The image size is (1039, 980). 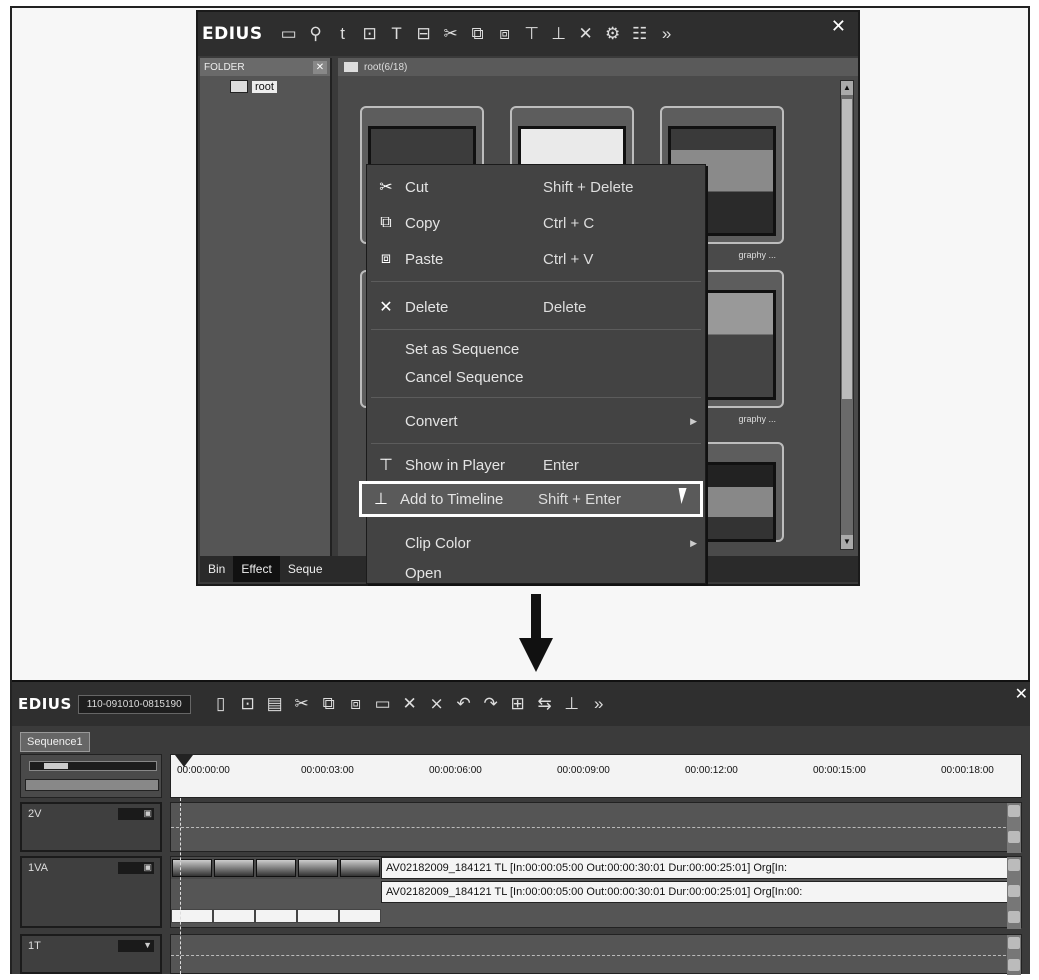 I want to click on menu-item-clip-color: Clip Color ▶, so click(x=536, y=543).